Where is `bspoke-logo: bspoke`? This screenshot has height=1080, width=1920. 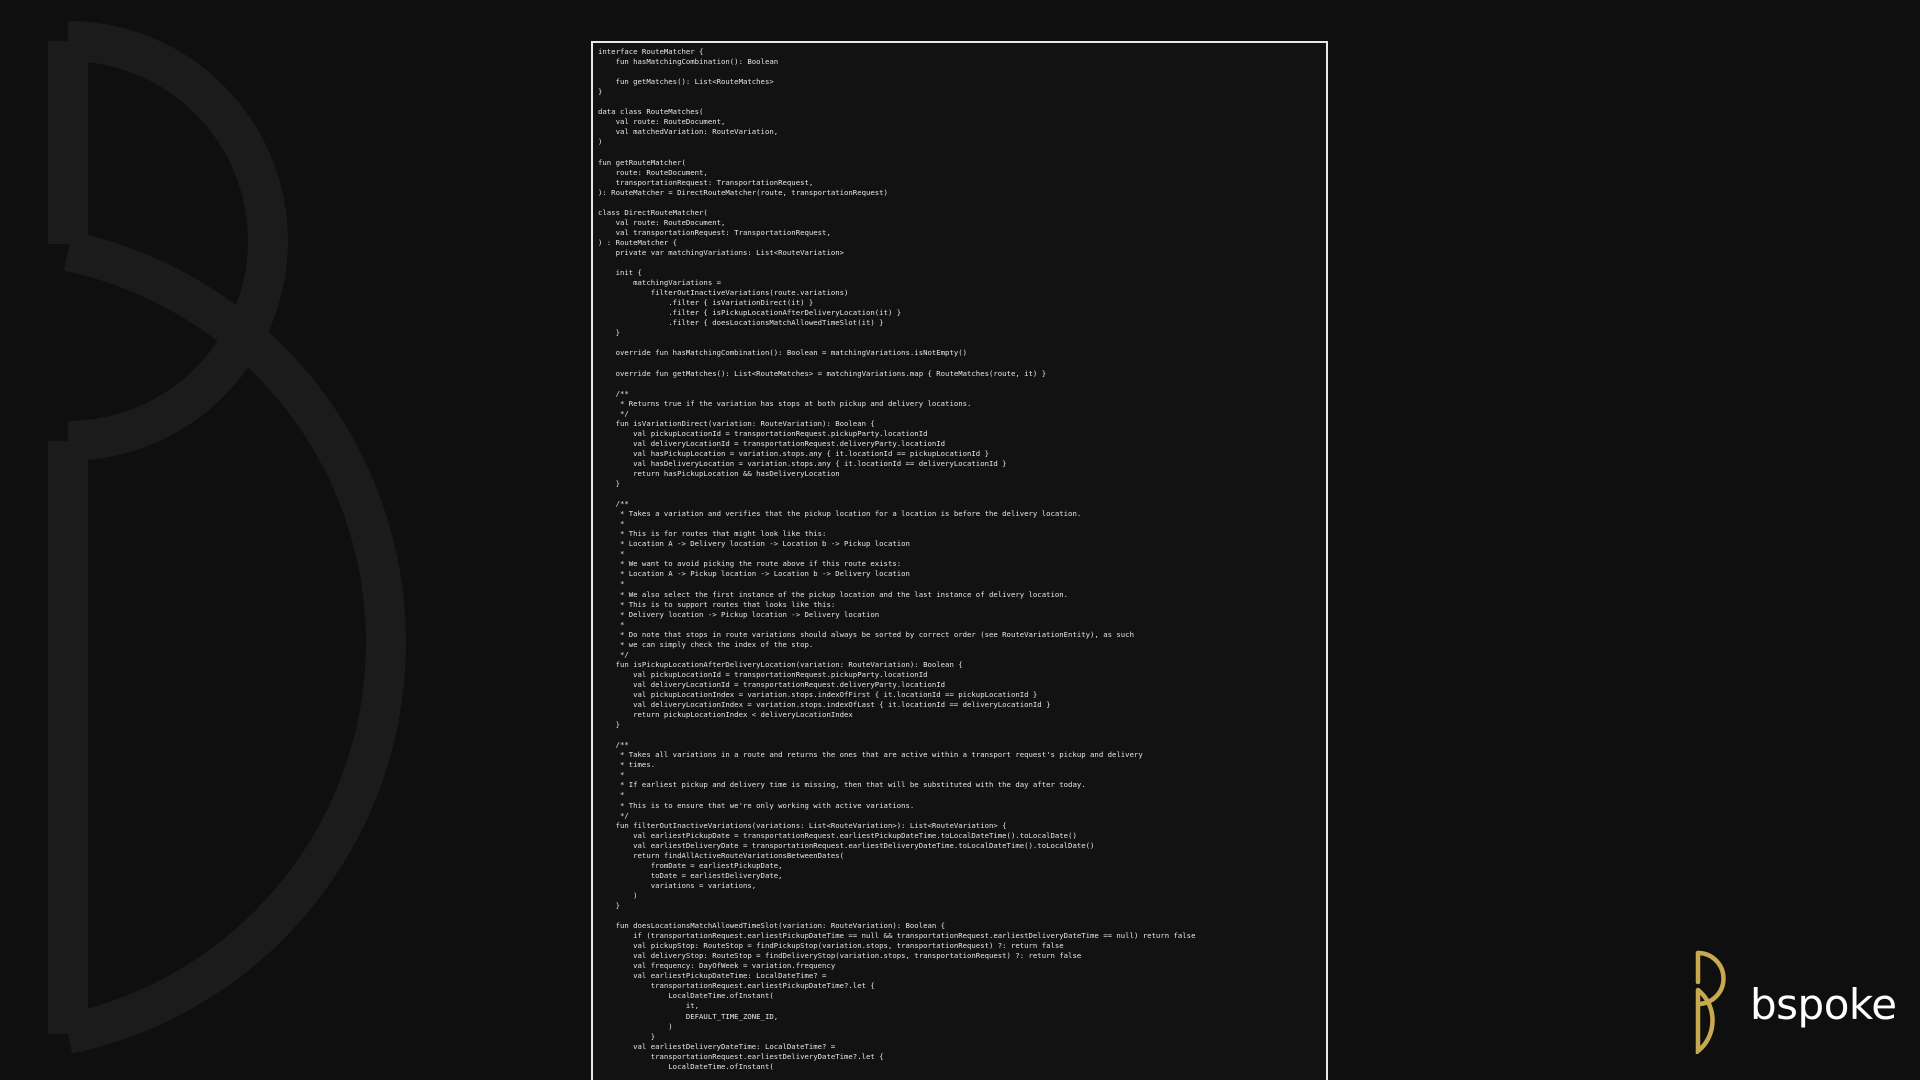 bspoke-logo: bspoke is located at coordinates (1795, 1002).